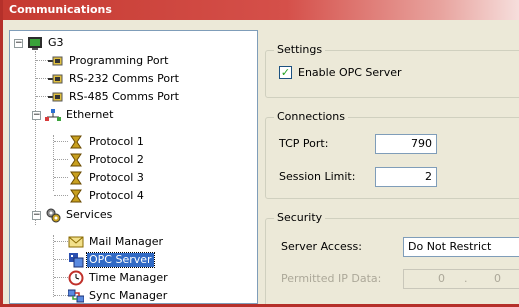 The height and width of the screenshot is (307, 519). What do you see at coordinates (311, 116) in the screenshot?
I see `group-title: Connections` at bounding box center [311, 116].